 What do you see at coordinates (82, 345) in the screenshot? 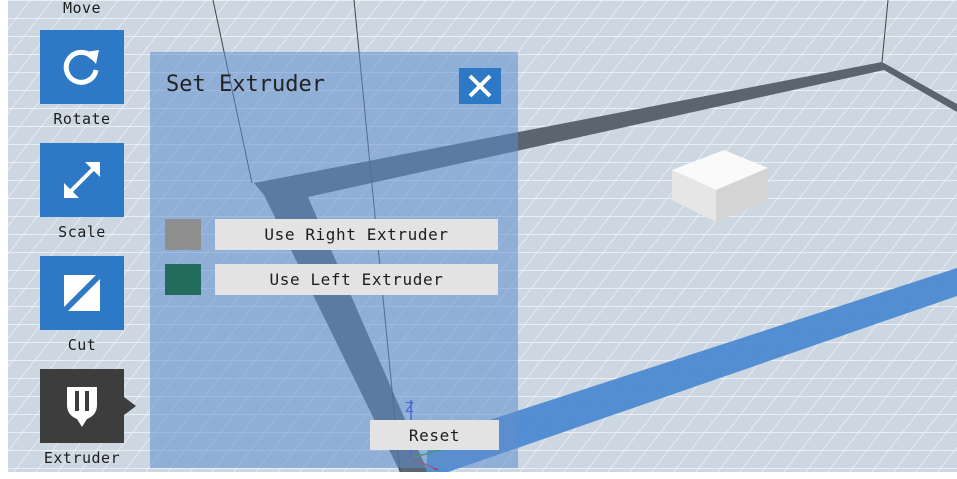
I see `cut-label: Cut` at bounding box center [82, 345].